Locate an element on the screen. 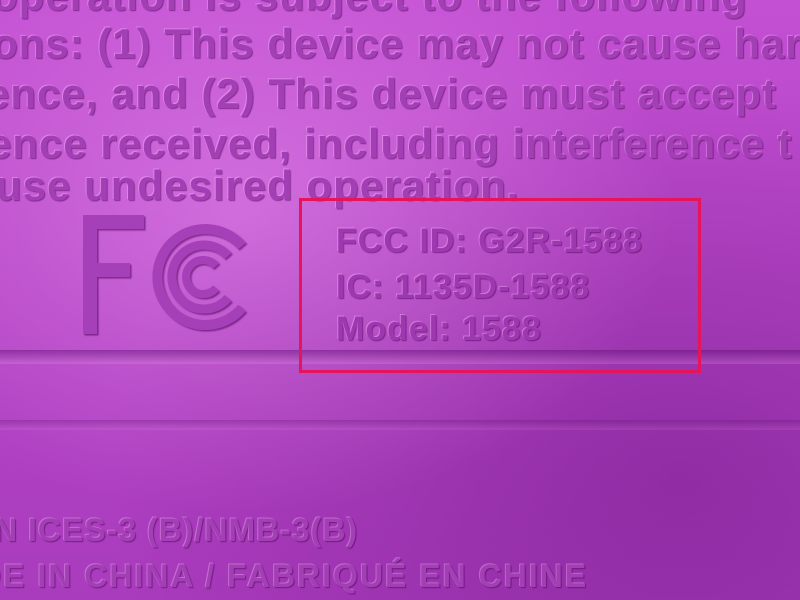 The image size is (800, 600). regulatory-text-line-1: operation is subject to the following is located at coordinates (374, 10).